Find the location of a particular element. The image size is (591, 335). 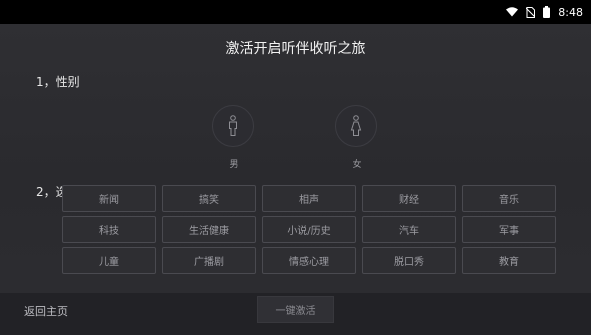

tag-novel-history: 小说/历史 is located at coordinates (309, 229).